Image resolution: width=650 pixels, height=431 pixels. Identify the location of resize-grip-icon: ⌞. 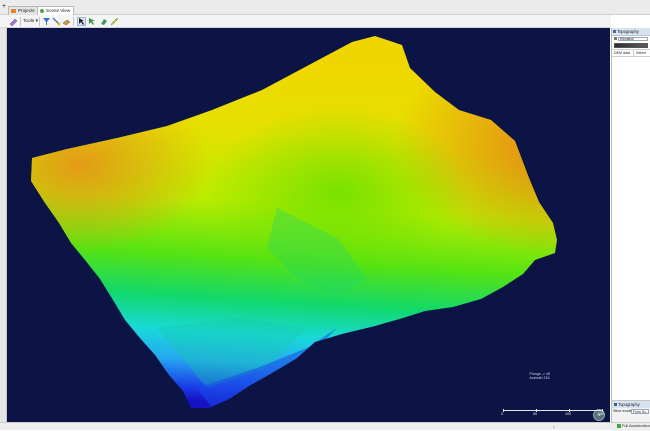
(554, 426).